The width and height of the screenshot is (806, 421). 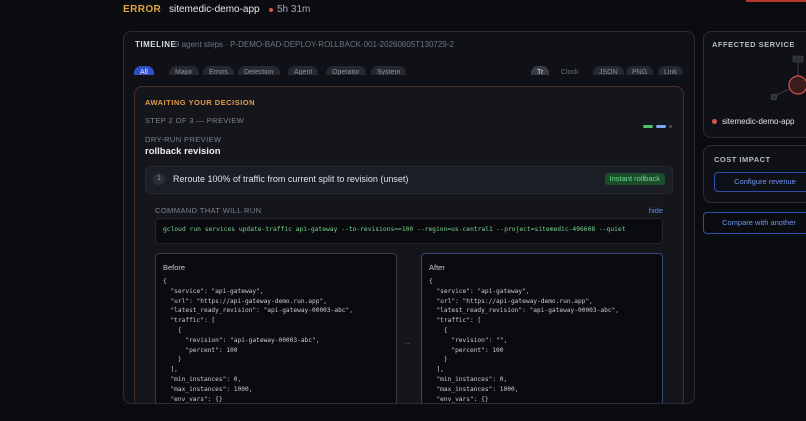 I want to click on filter-chip-errors: Errors, so click(x=219, y=70).